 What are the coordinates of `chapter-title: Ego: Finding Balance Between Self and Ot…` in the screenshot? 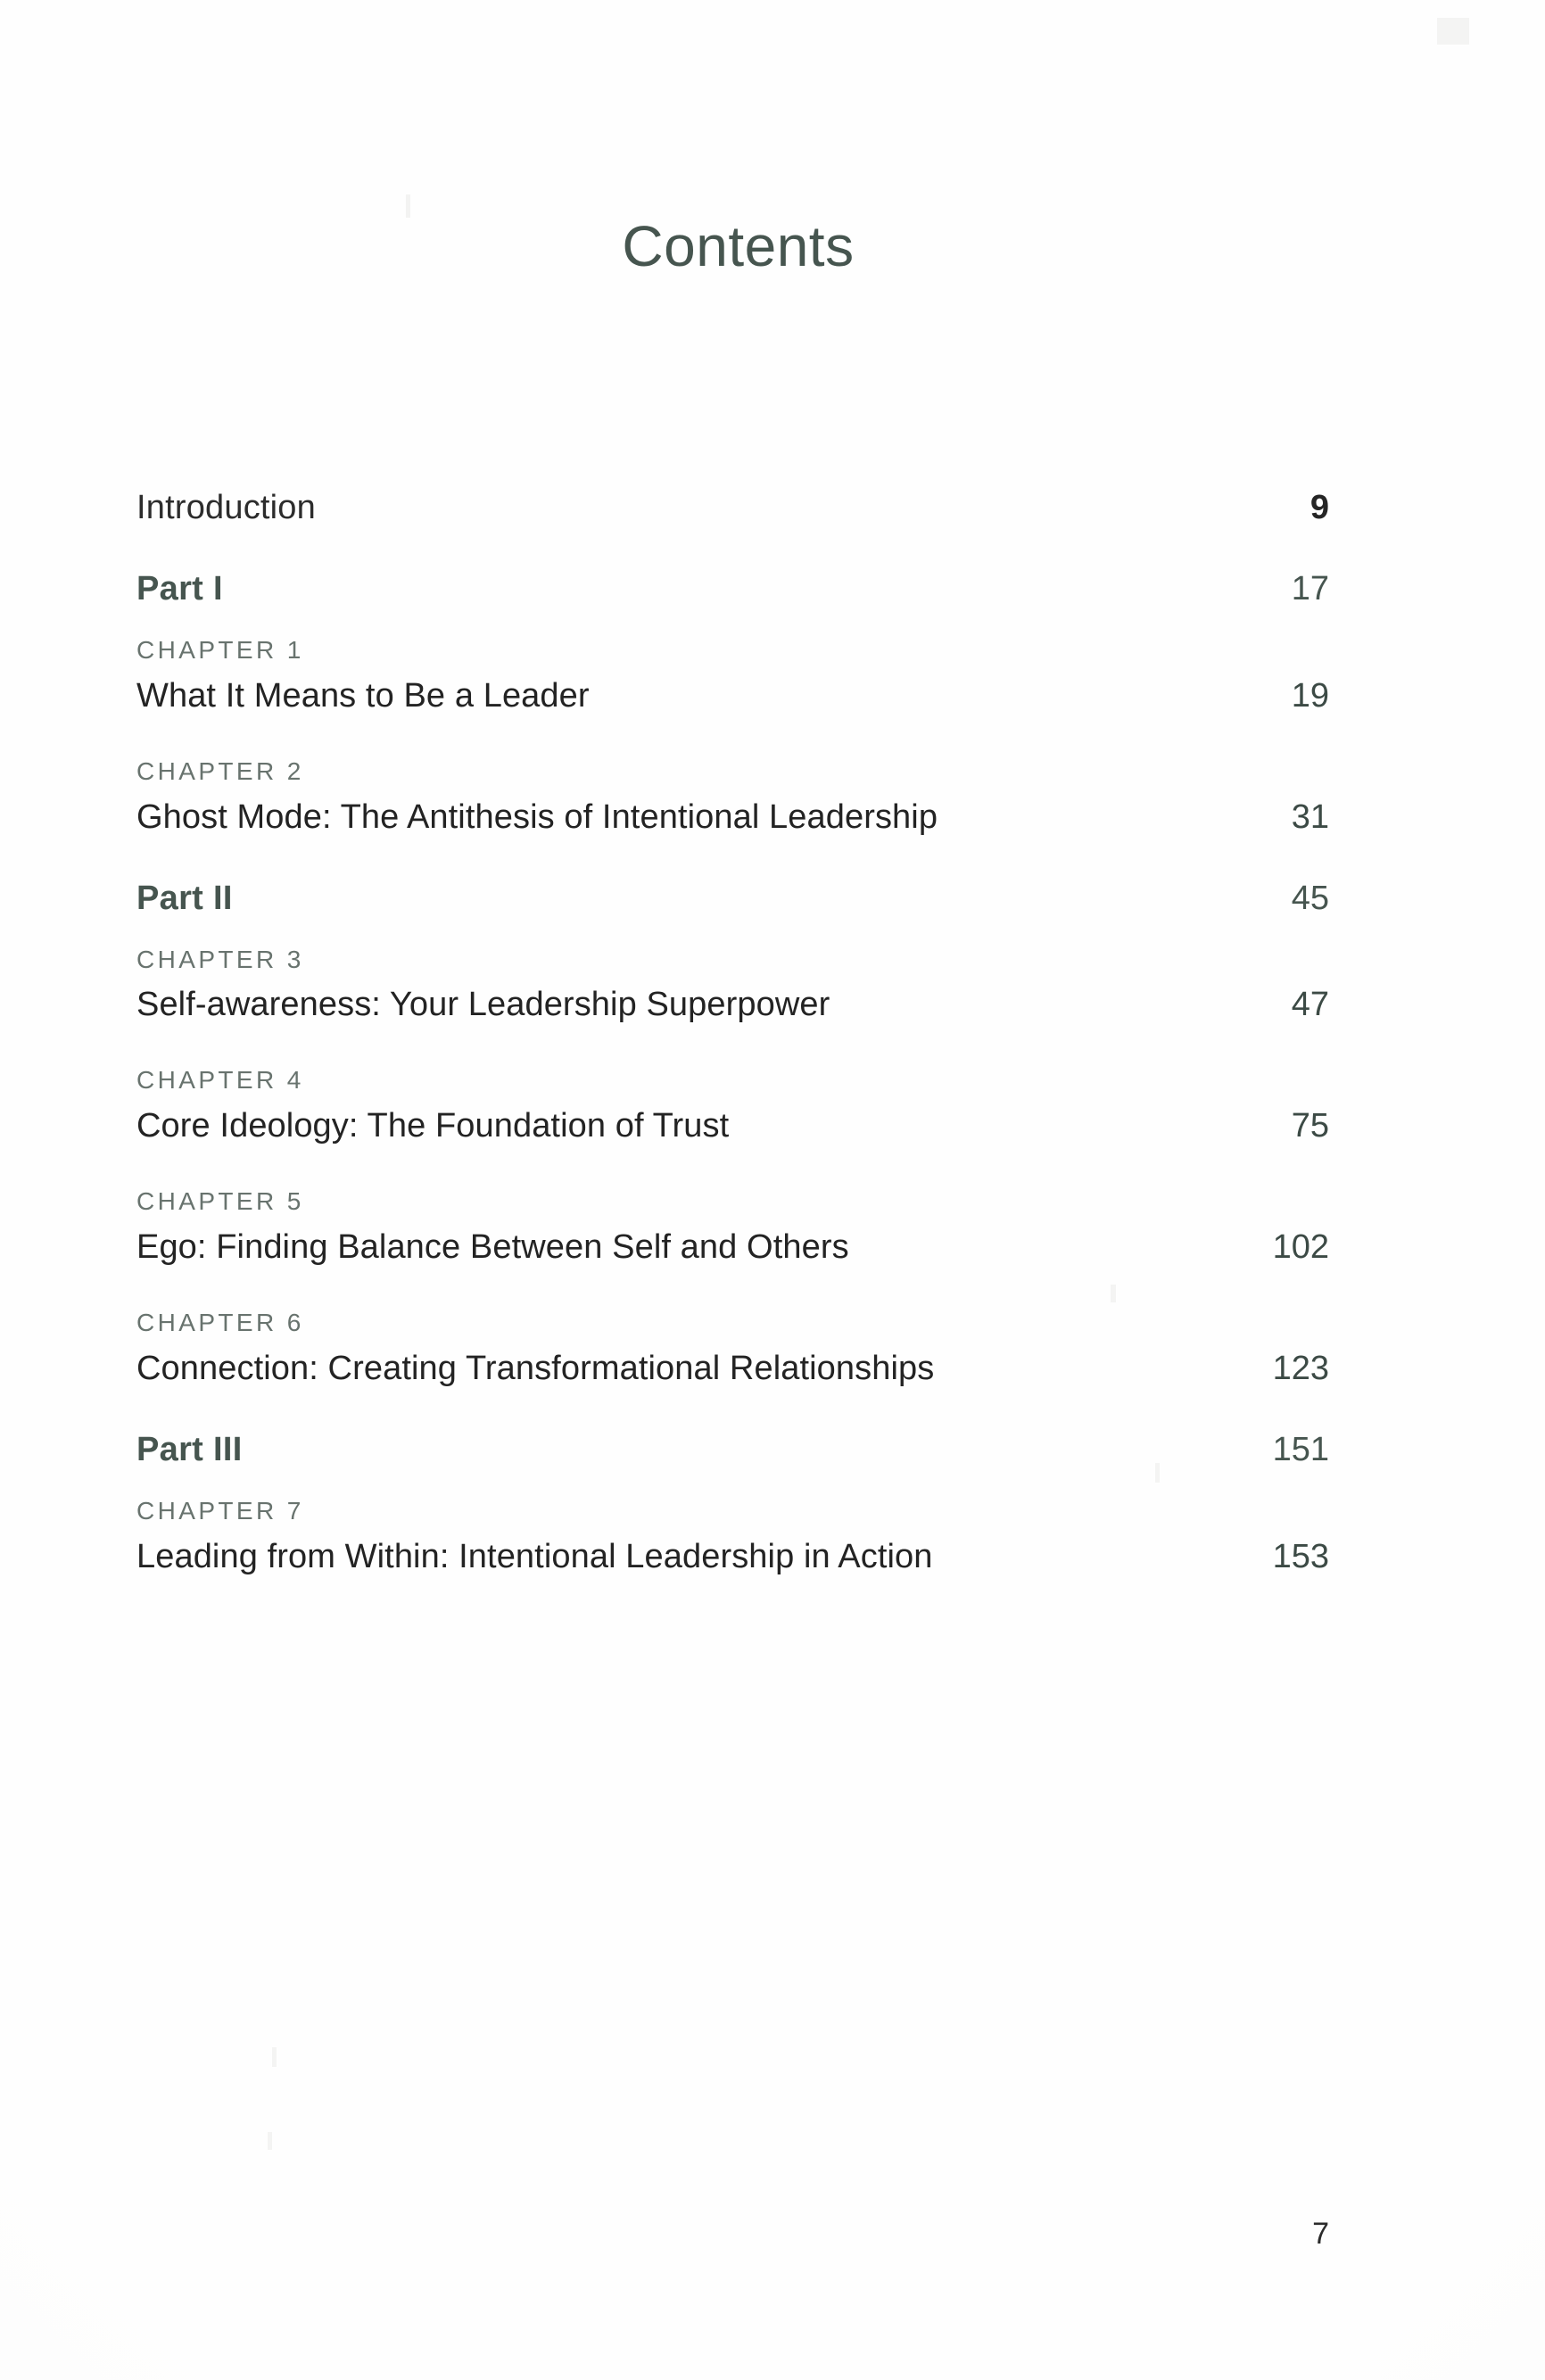 It's located at (493, 1246).